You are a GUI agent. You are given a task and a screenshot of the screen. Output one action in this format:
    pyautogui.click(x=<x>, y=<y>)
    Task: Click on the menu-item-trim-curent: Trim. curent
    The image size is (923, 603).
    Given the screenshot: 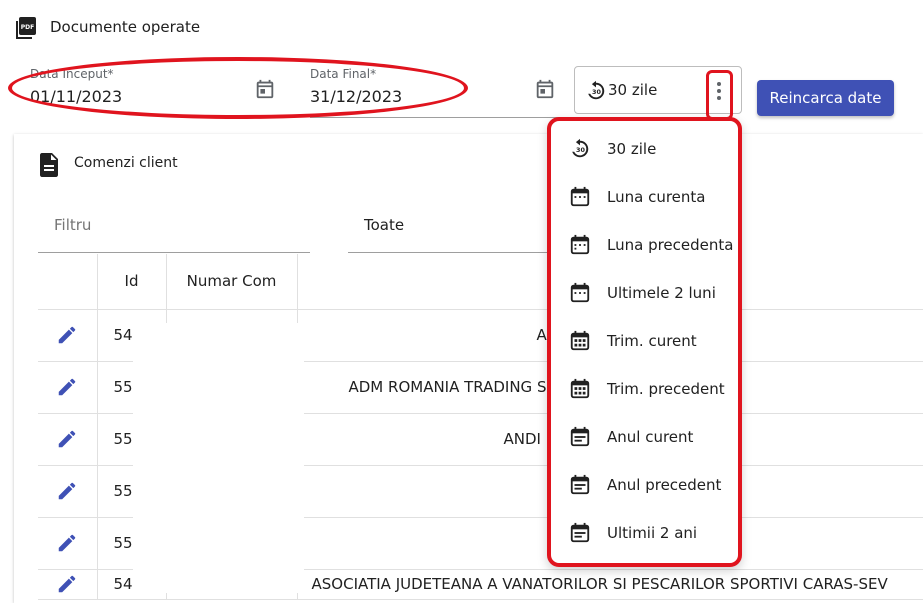 What is the action you would take?
    pyautogui.click(x=644, y=341)
    